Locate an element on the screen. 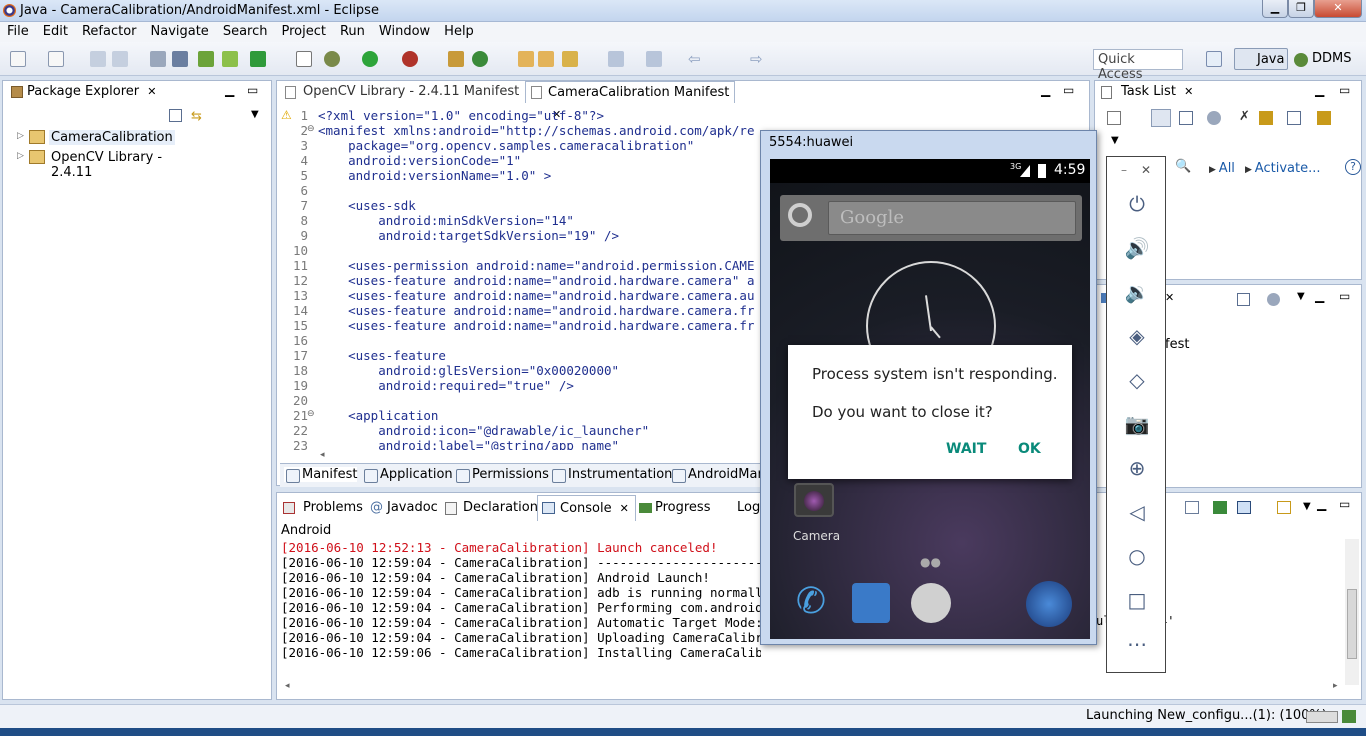 This screenshot has width=1366, height=736. search-tool-icon is located at coordinates (570, 59).